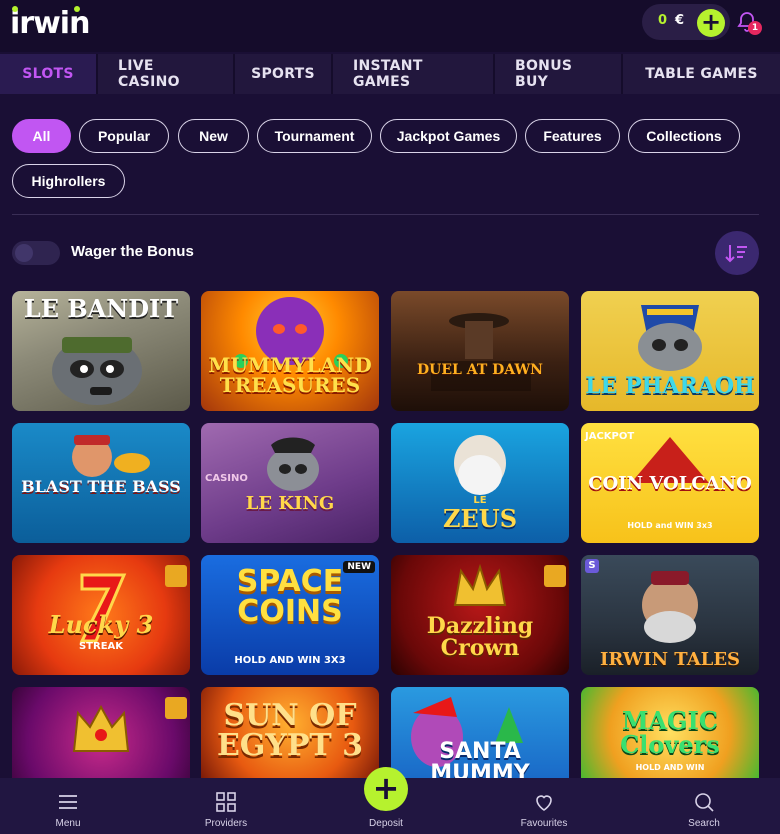 This screenshot has width=780, height=834. I want to click on nav-label: Search, so click(704, 823).